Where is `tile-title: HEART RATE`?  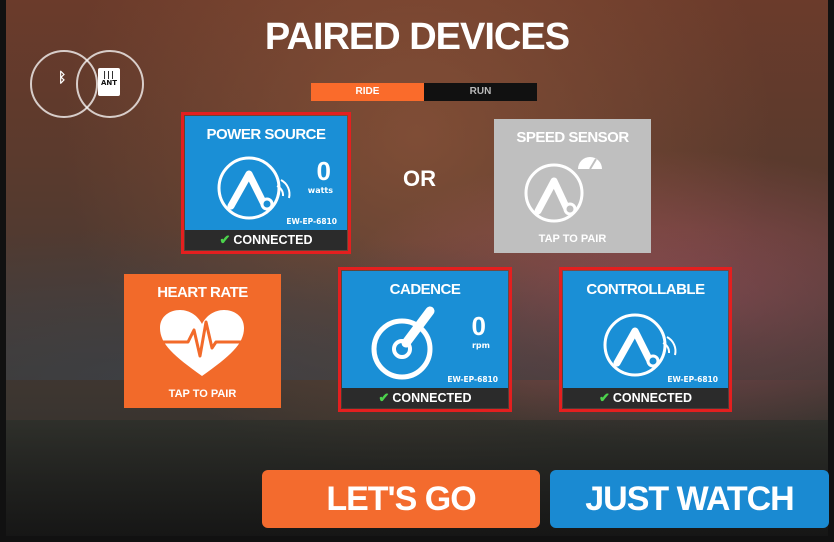
tile-title: HEART RATE is located at coordinates (202, 292).